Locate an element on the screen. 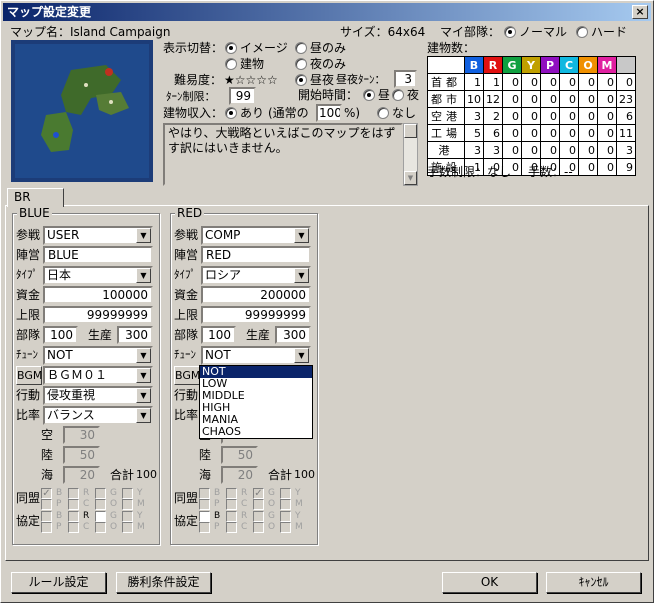 The image size is (654, 603). checkbox-alliance-g is located at coordinates (100, 493).